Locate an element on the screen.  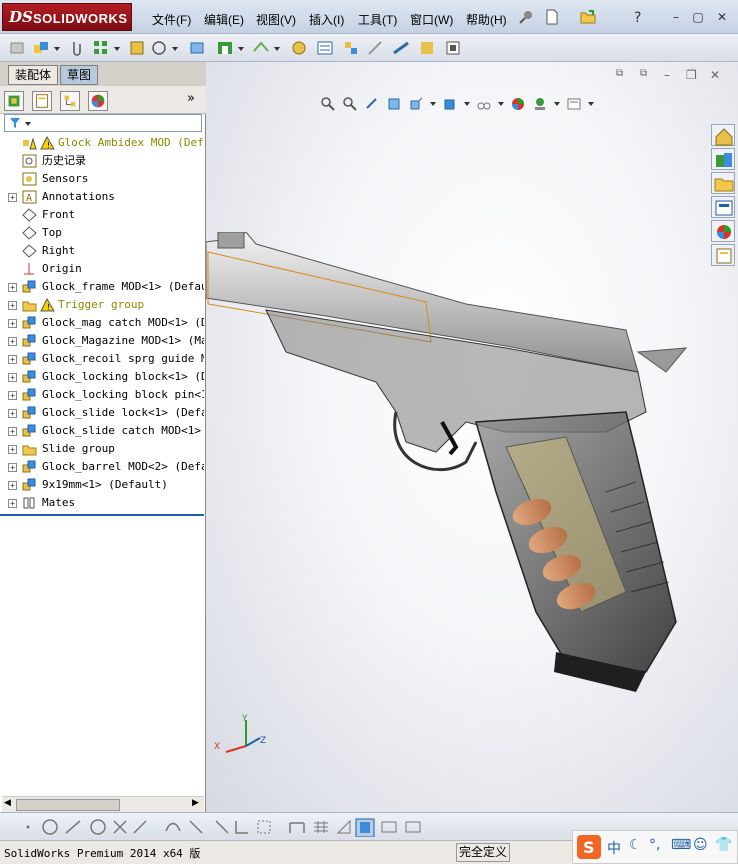
configuration-manager-icon is located at coordinates (70, 101).